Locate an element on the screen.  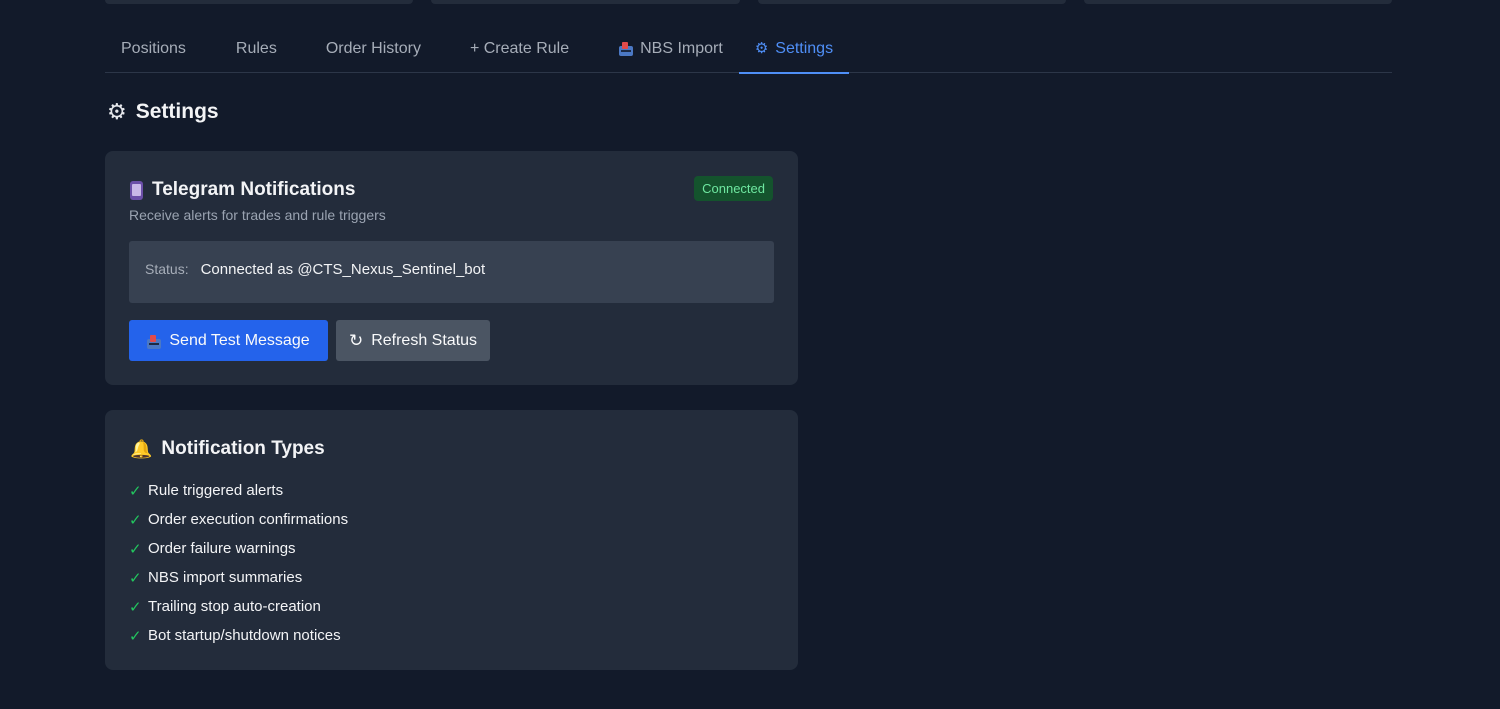
send-test-message-button: Send Test Message is located at coordinates (228, 340).